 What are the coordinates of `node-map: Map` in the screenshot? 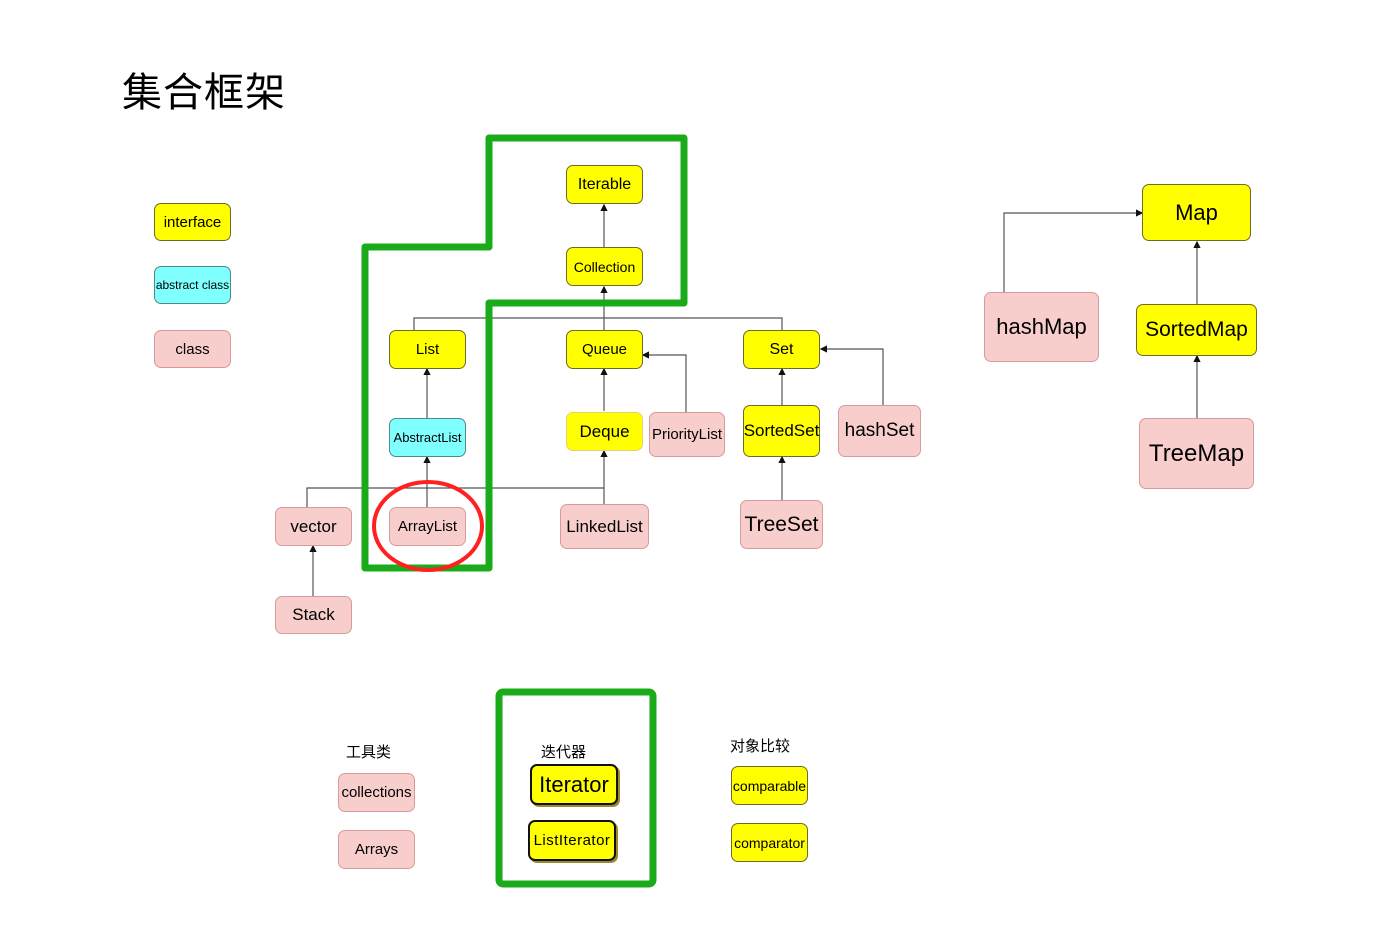 It's located at (1196, 212).